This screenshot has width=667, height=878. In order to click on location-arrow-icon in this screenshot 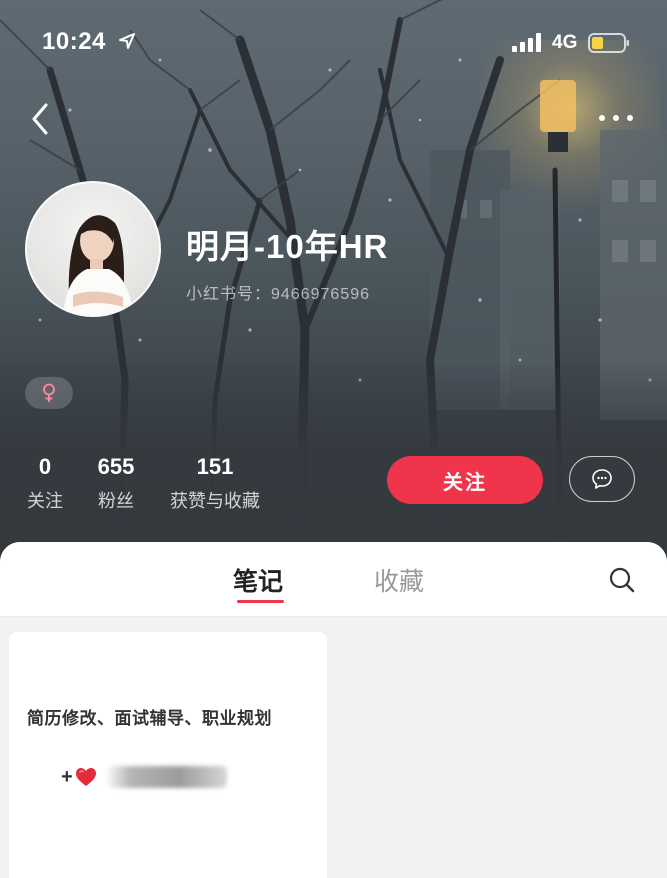, I will do `click(127, 41)`.